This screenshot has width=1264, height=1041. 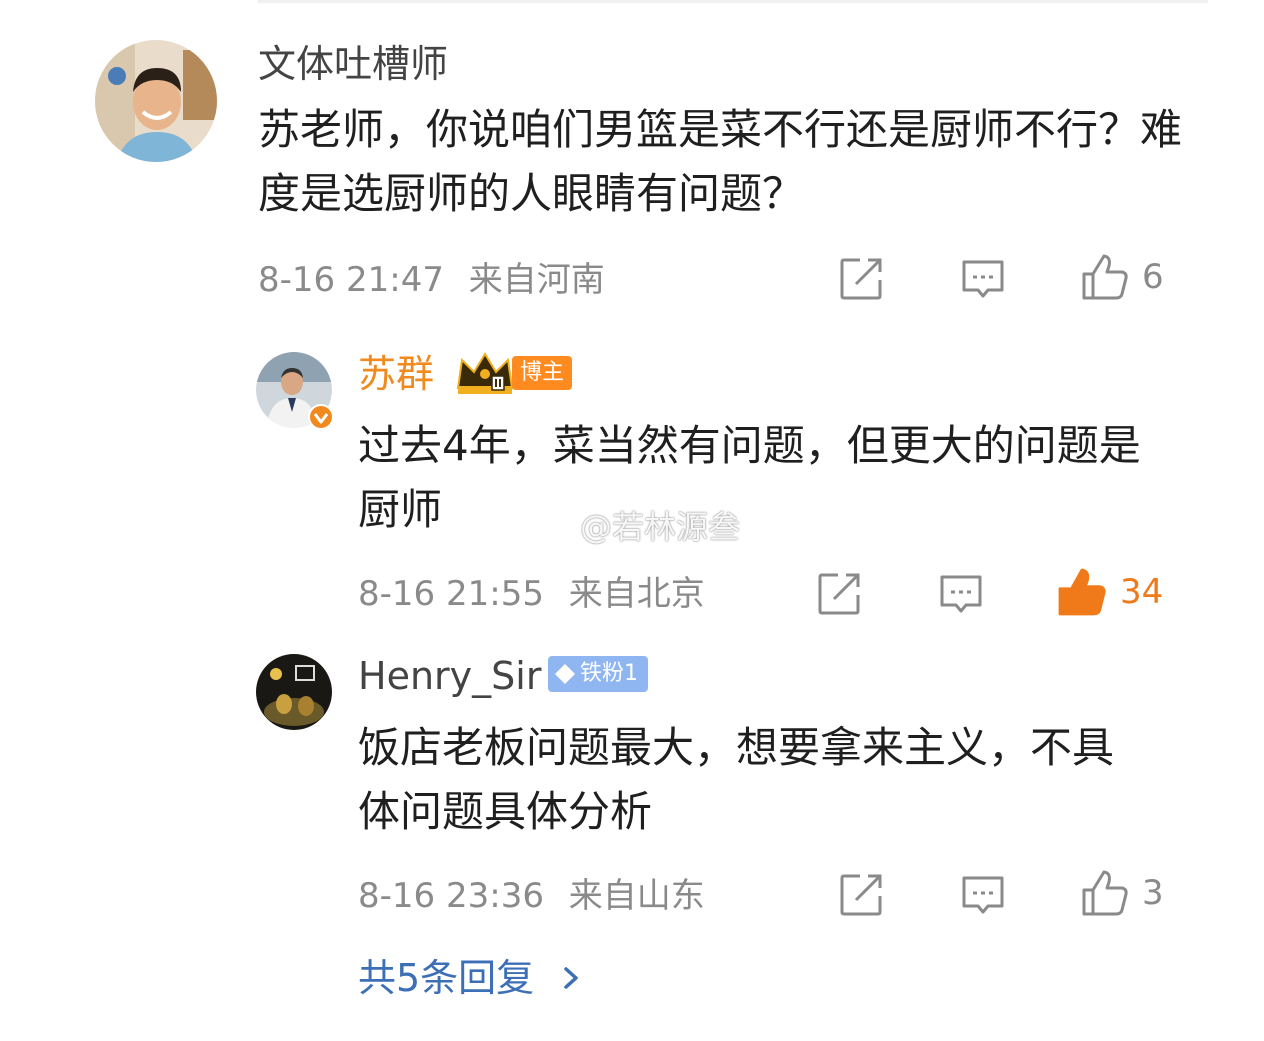 I want to click on like-button: 6, so click(x=1122, y=277).